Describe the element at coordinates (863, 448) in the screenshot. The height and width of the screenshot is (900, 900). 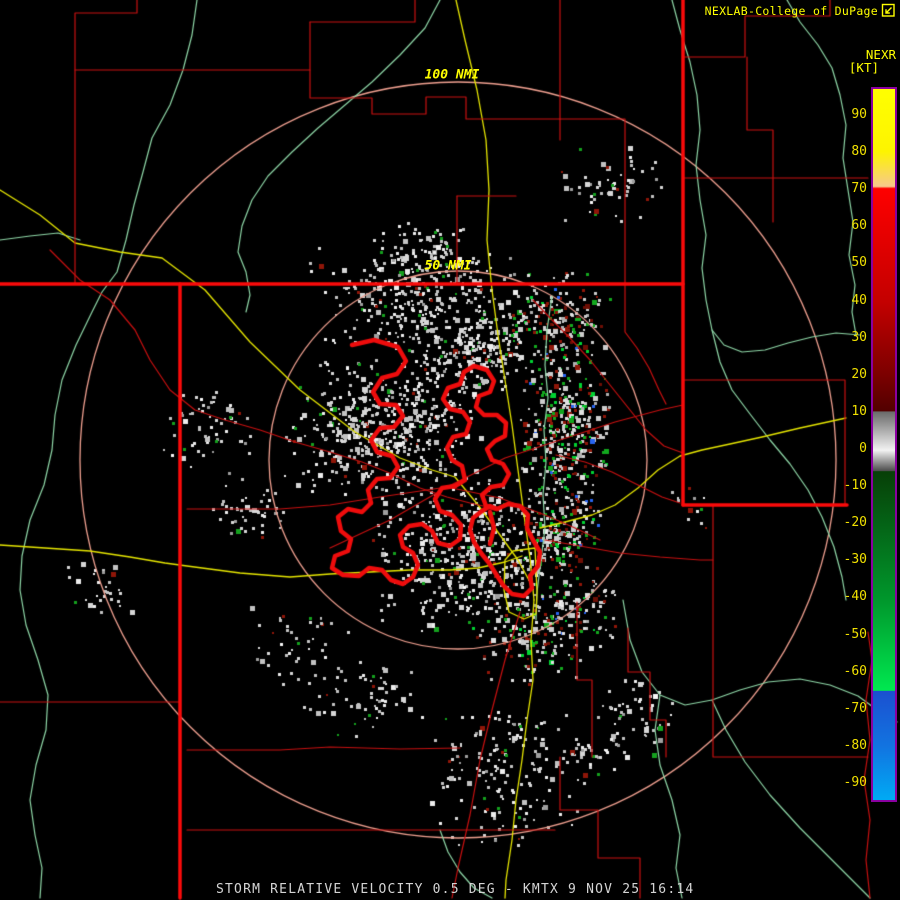
I see `colorbar-tick-label: 0` at that location.